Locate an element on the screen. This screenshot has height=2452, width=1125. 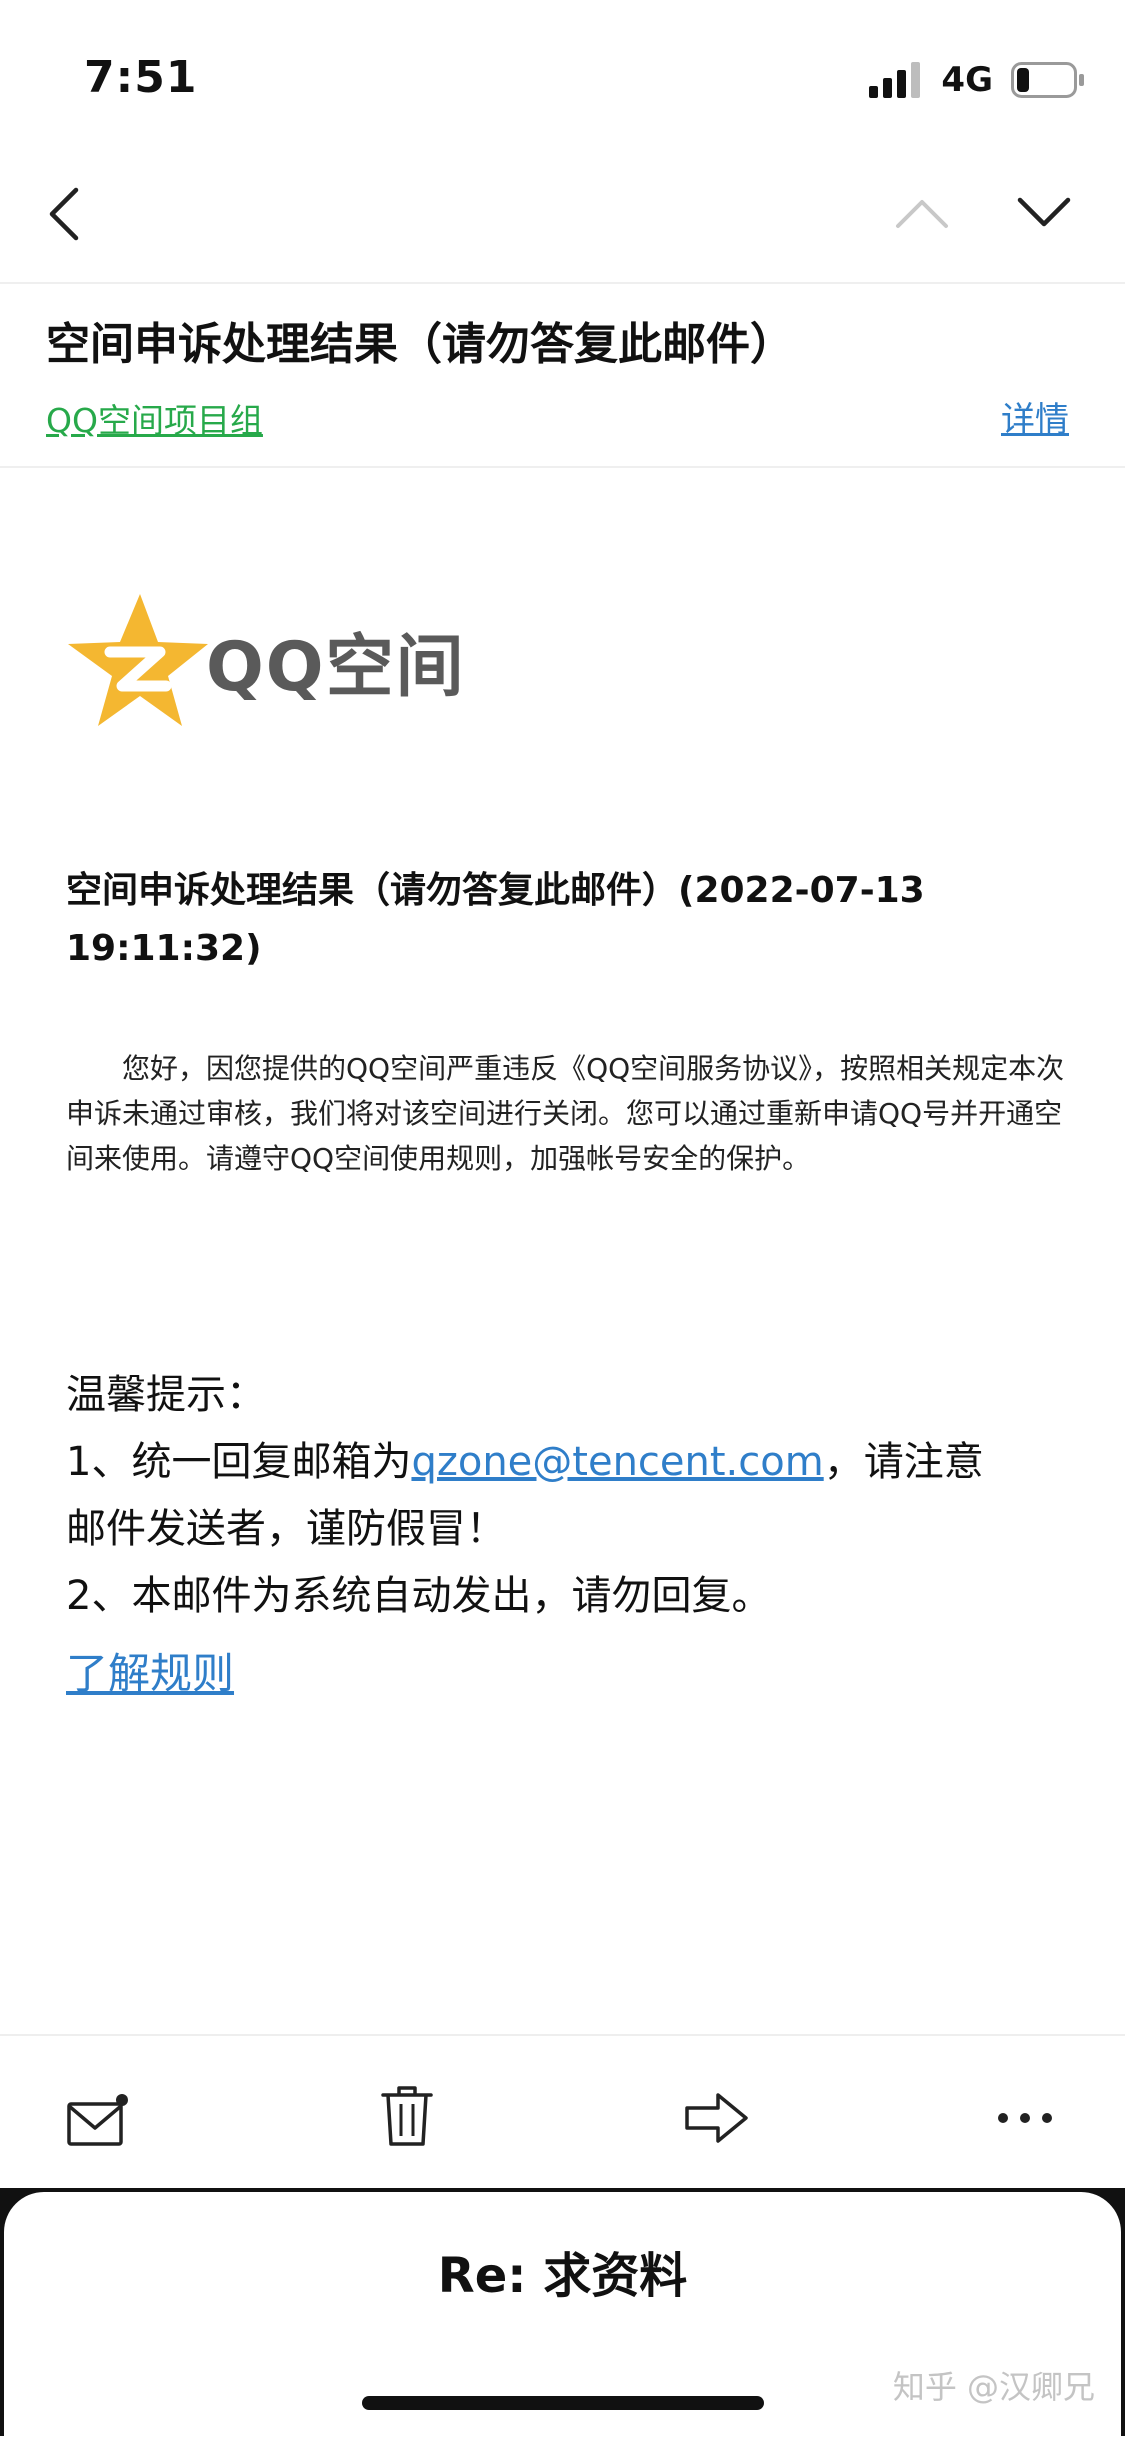
header-divider is located at coordinates (562, 467).